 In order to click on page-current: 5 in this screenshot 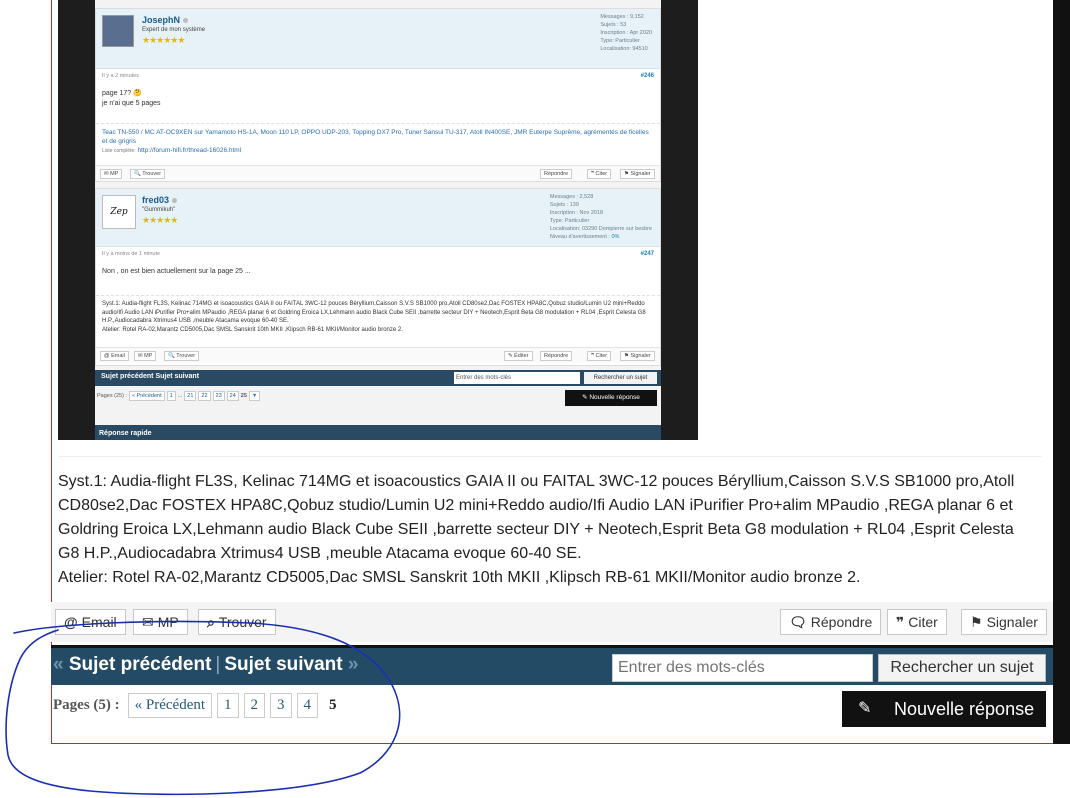, I will do `click(333, 704)`.